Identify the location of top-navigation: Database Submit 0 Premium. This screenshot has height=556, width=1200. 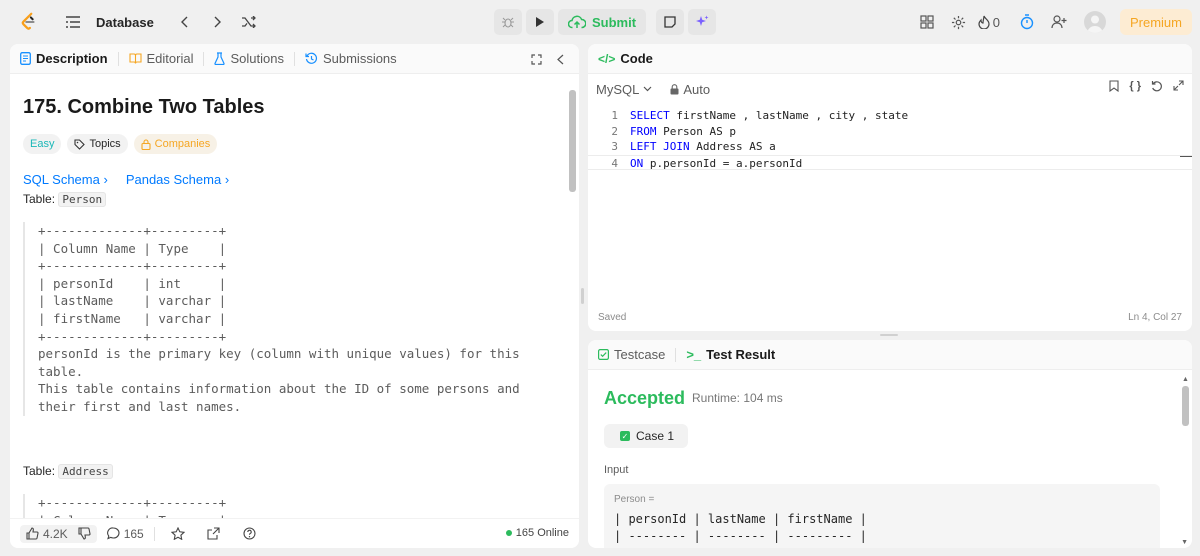
(600, 22).